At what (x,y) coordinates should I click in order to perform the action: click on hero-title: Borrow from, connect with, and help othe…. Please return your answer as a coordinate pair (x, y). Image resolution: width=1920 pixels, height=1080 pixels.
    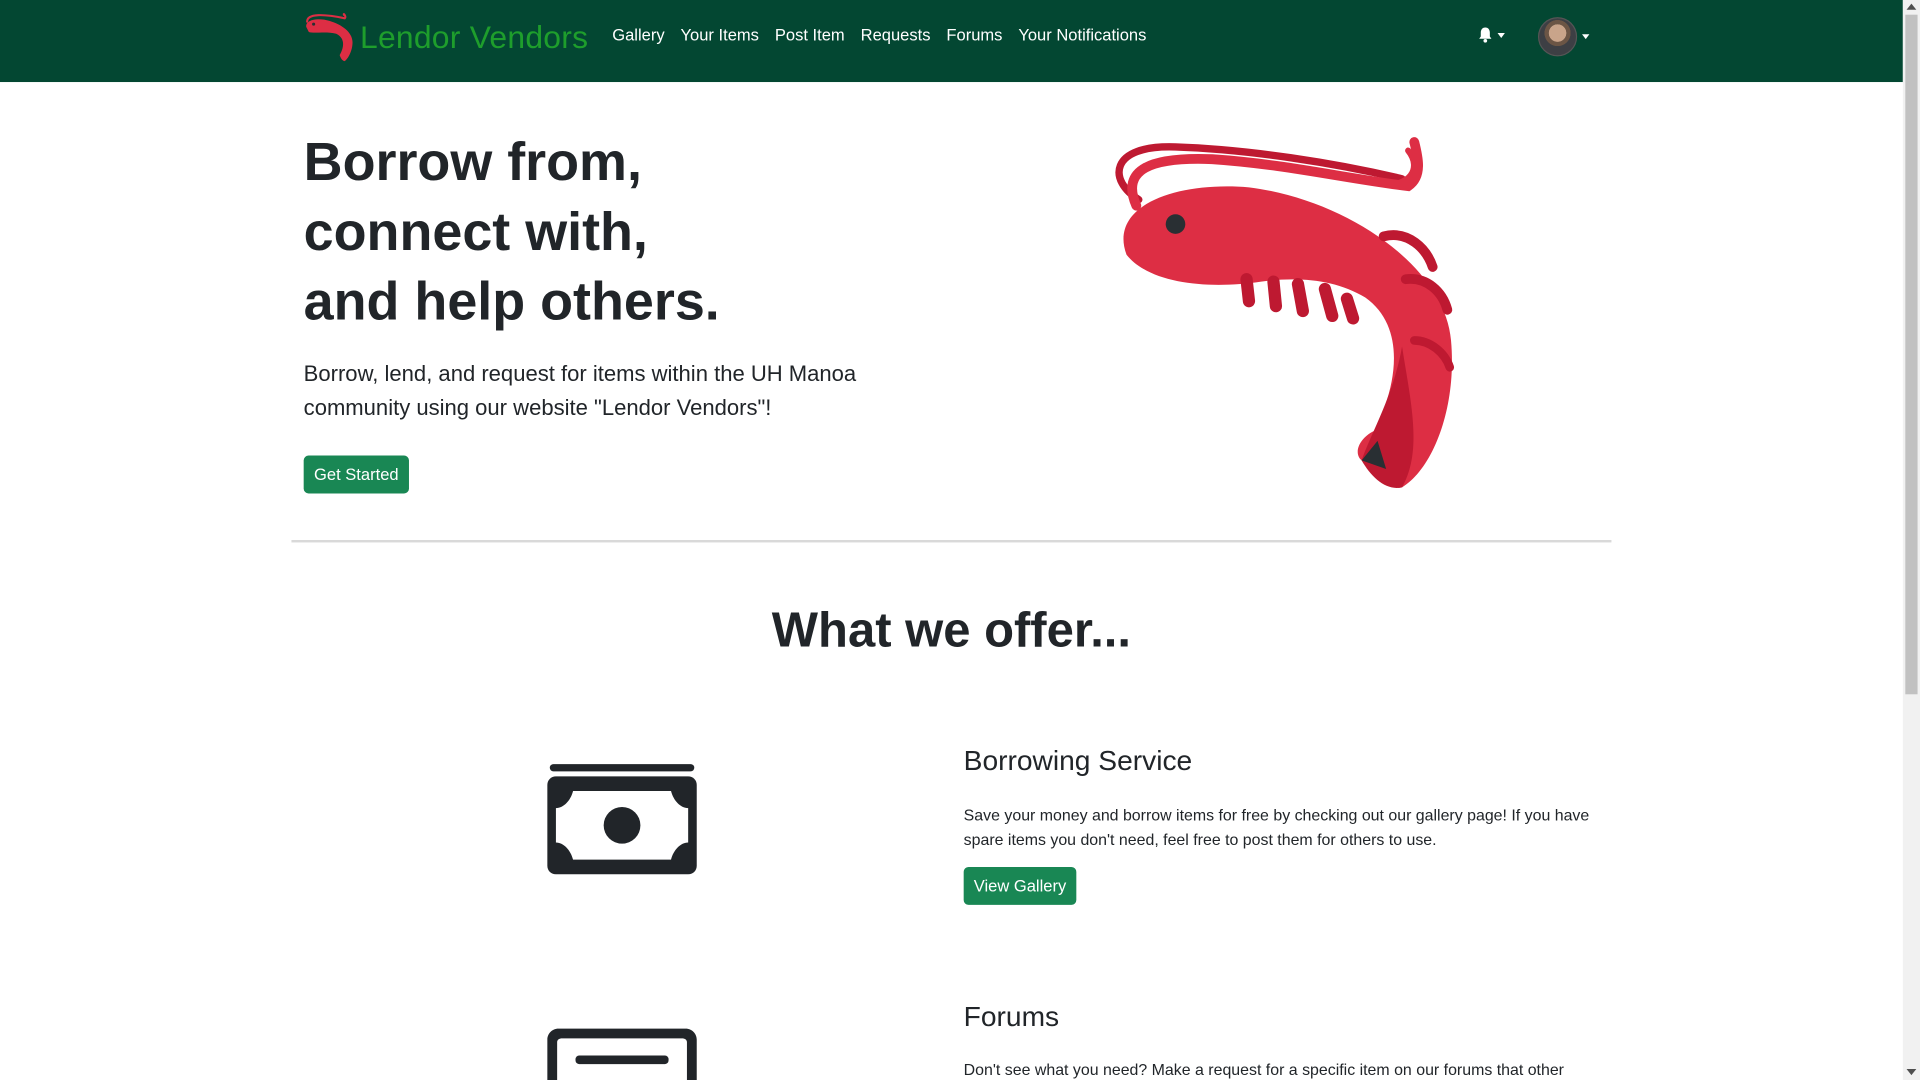
    Looking at the image, I should click on (511, 232).